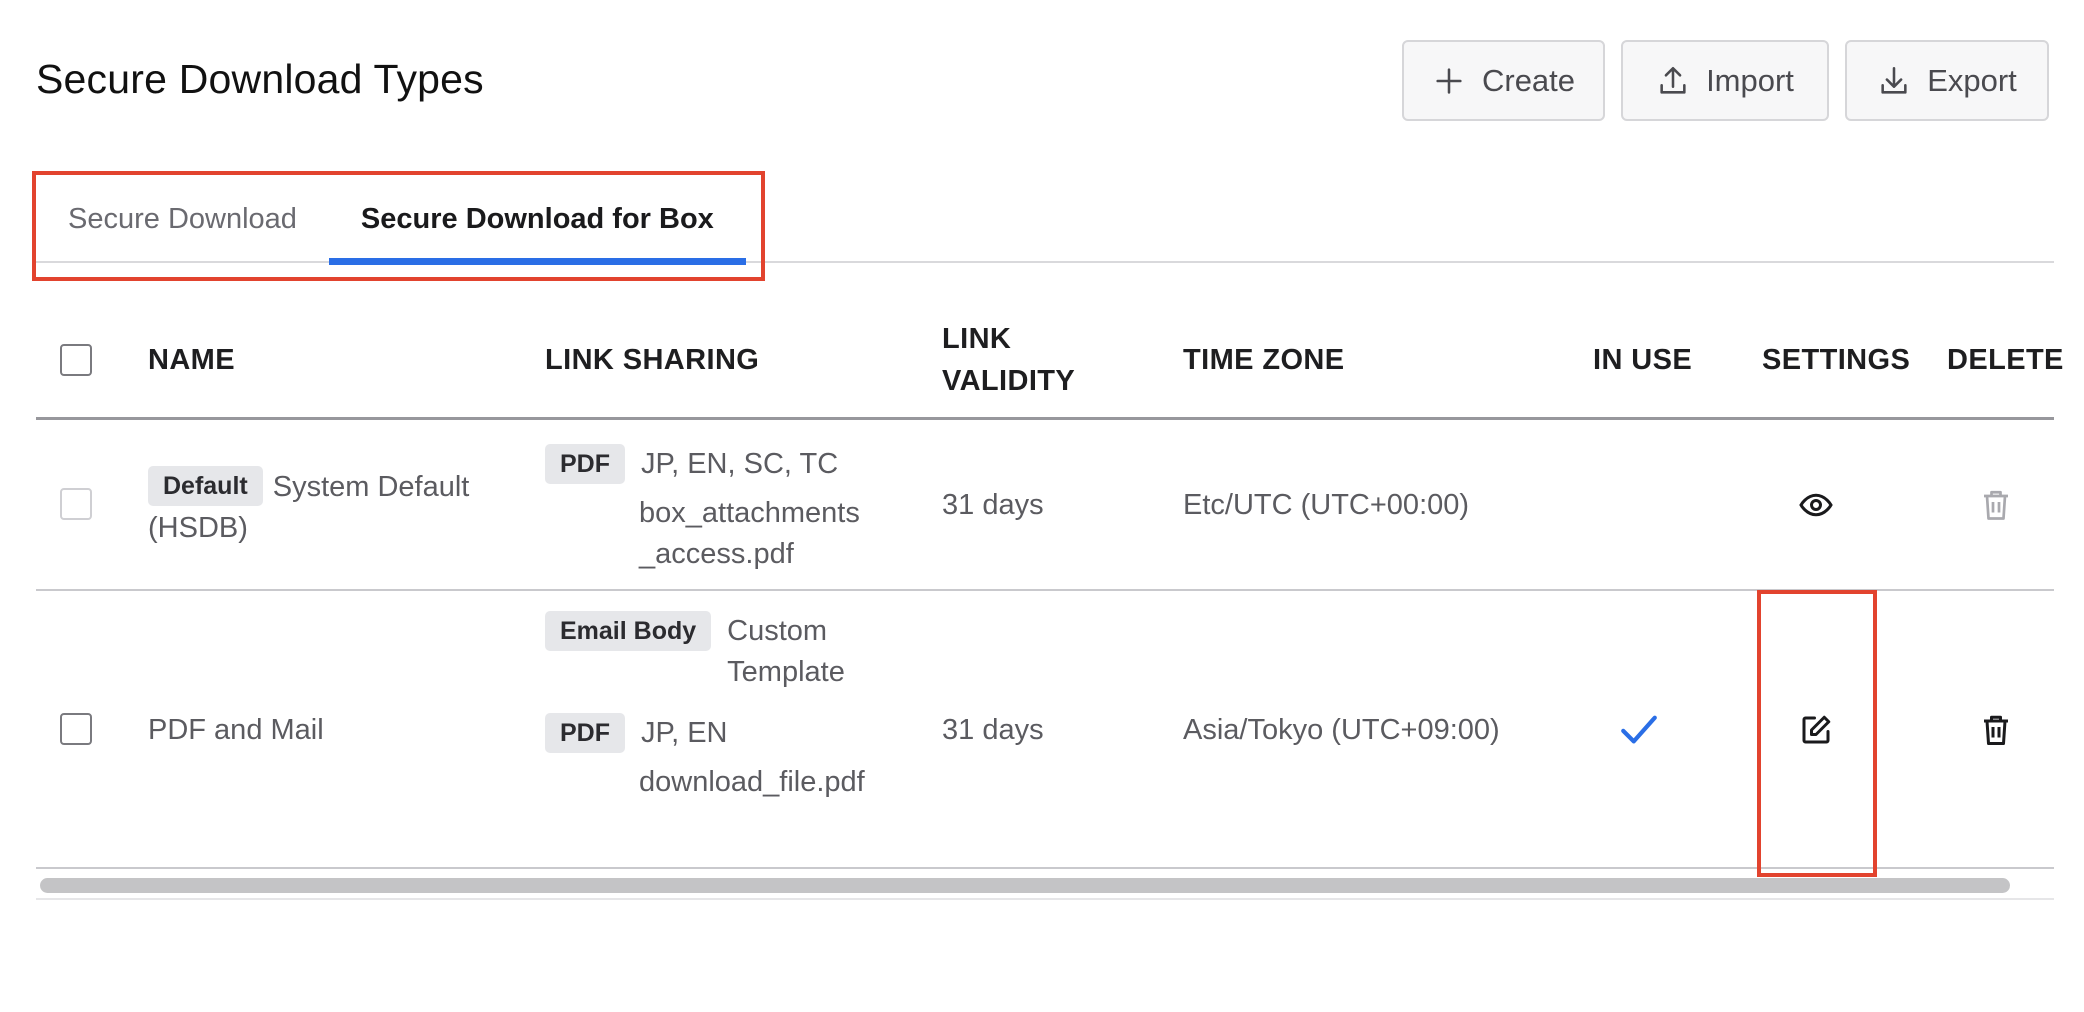 The width and height of the screenshot is (2084, 1012). I want to click on select-all-checkbox, so click(76, 360).